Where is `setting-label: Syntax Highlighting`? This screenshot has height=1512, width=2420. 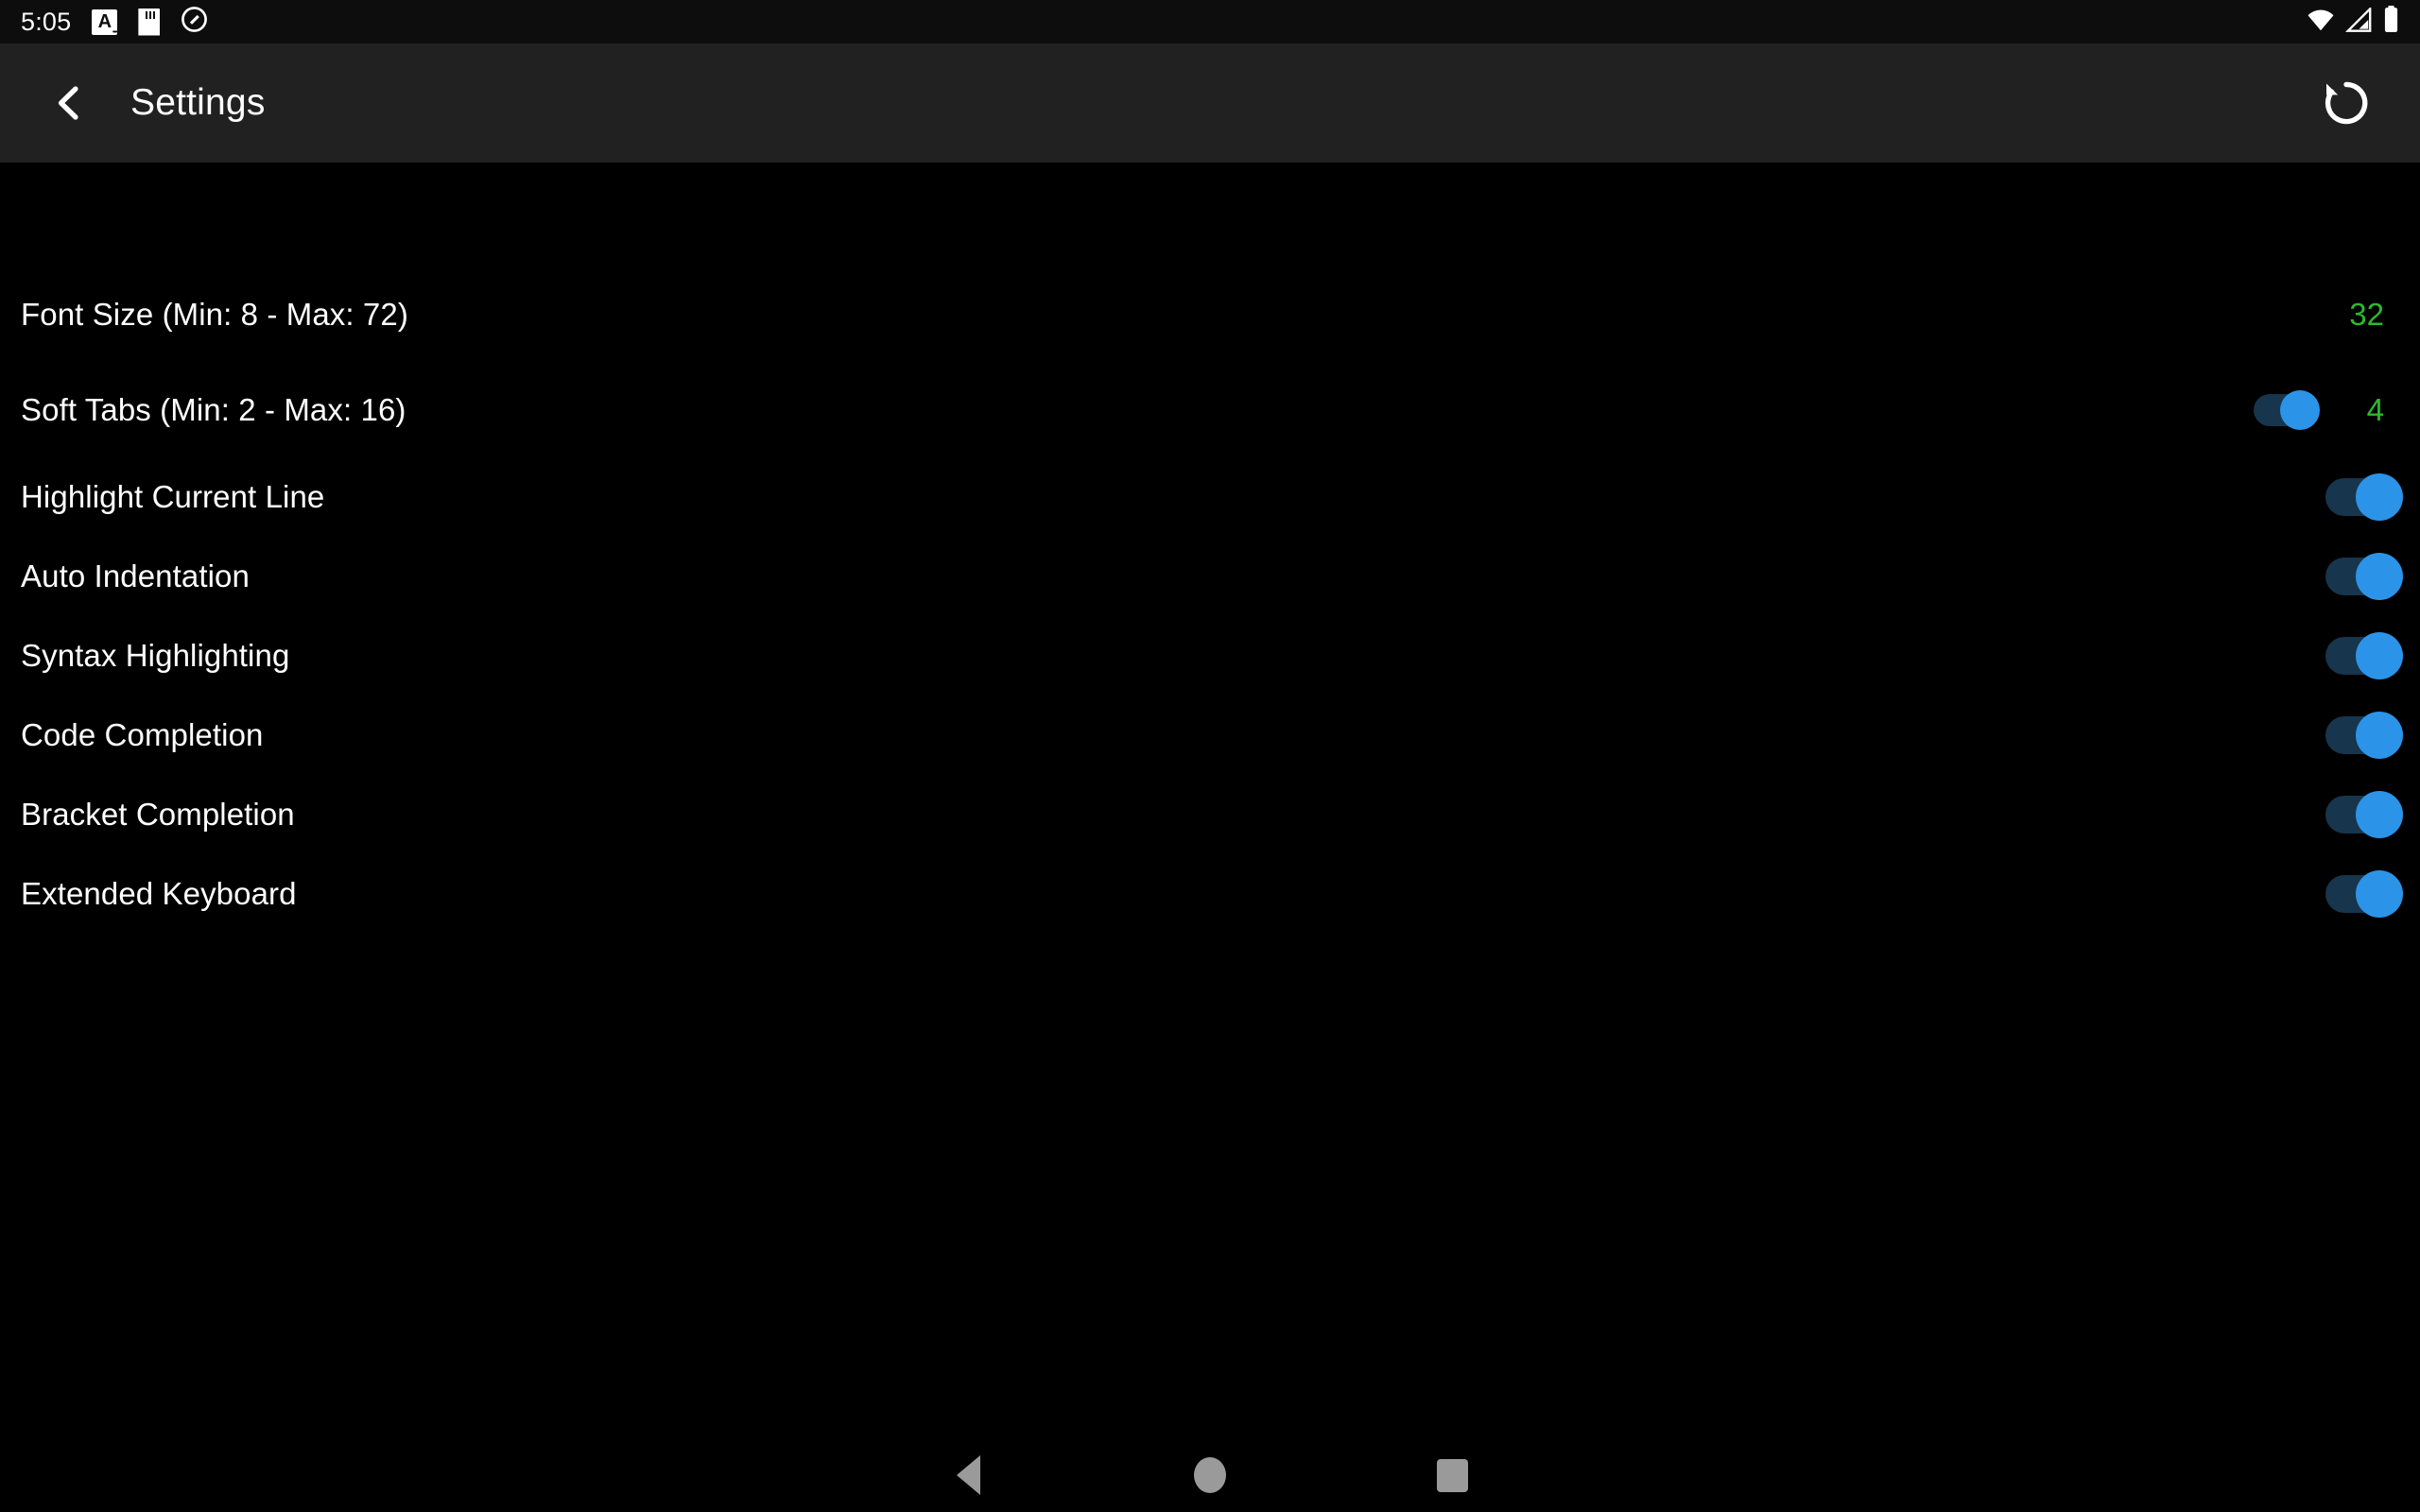
setting-label: Syntax Highlighting is located at coordinates (155, 655).